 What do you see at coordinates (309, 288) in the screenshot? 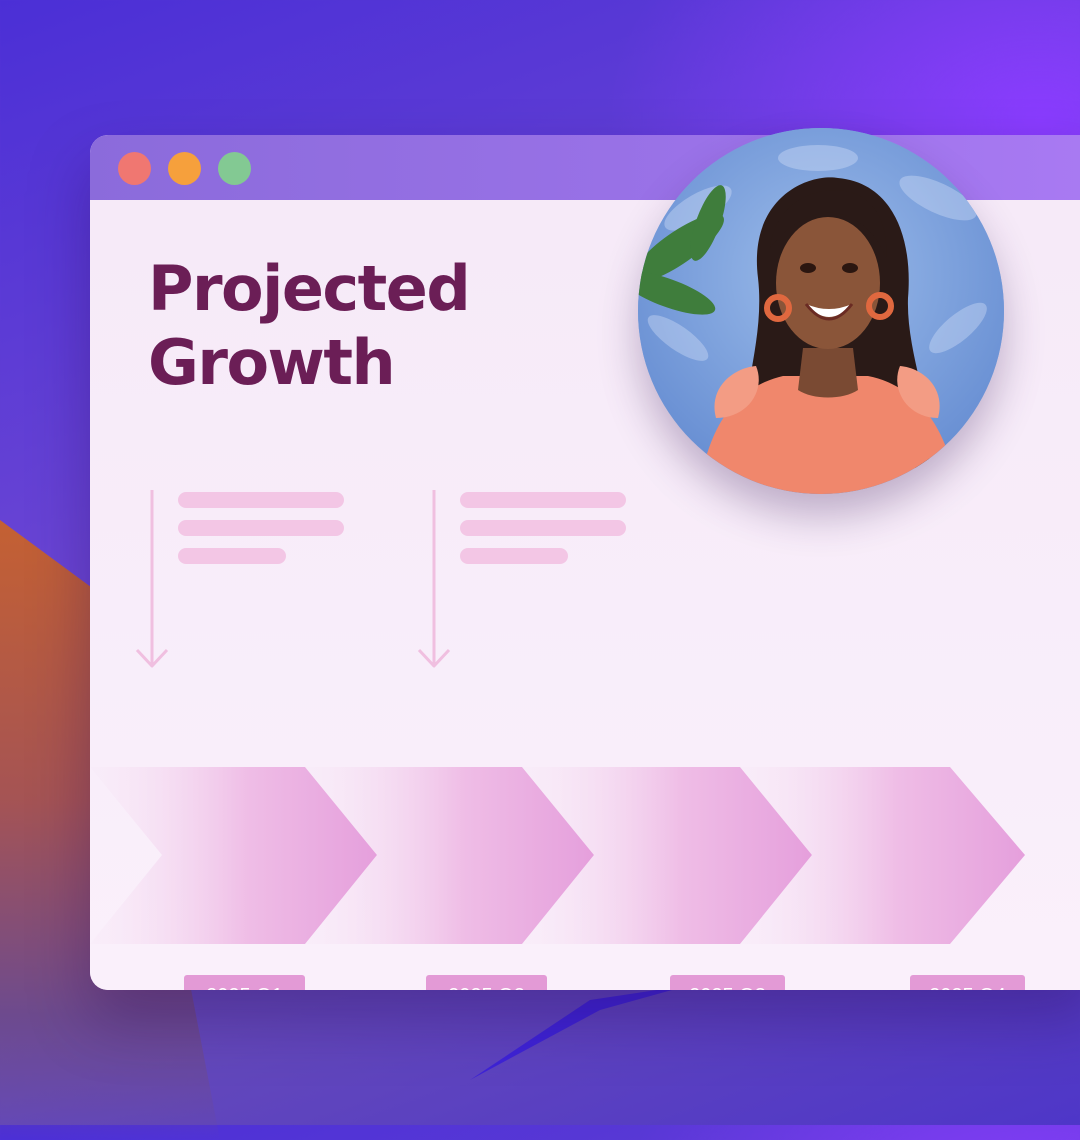
I see `slide-title-line-1: Projected` at bounding box center [309, 288].